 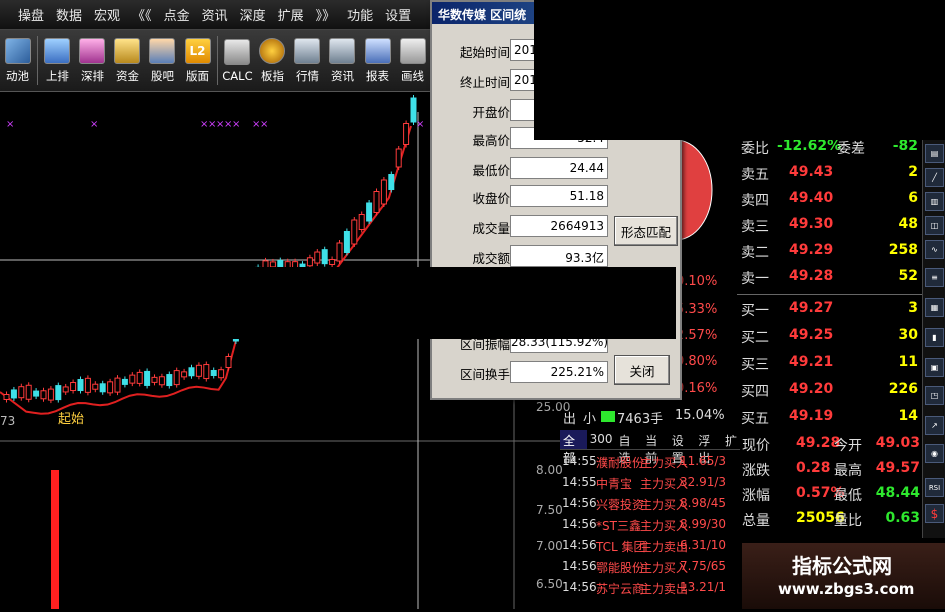 What do you see at coordinates (642, 370) in the screenshot?
I see `close-button: 关闭` at bounding box center [642, 370].